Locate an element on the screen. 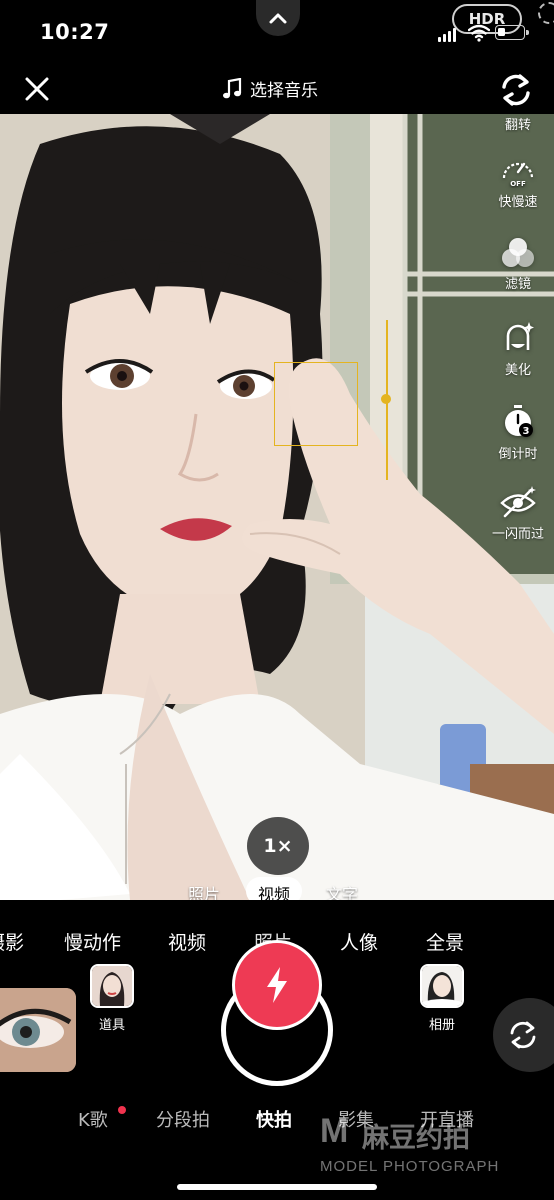 The width and height of the screenshot is (554, 1200). timer-icon-sub: 3 is located at coordinates (526, 431).